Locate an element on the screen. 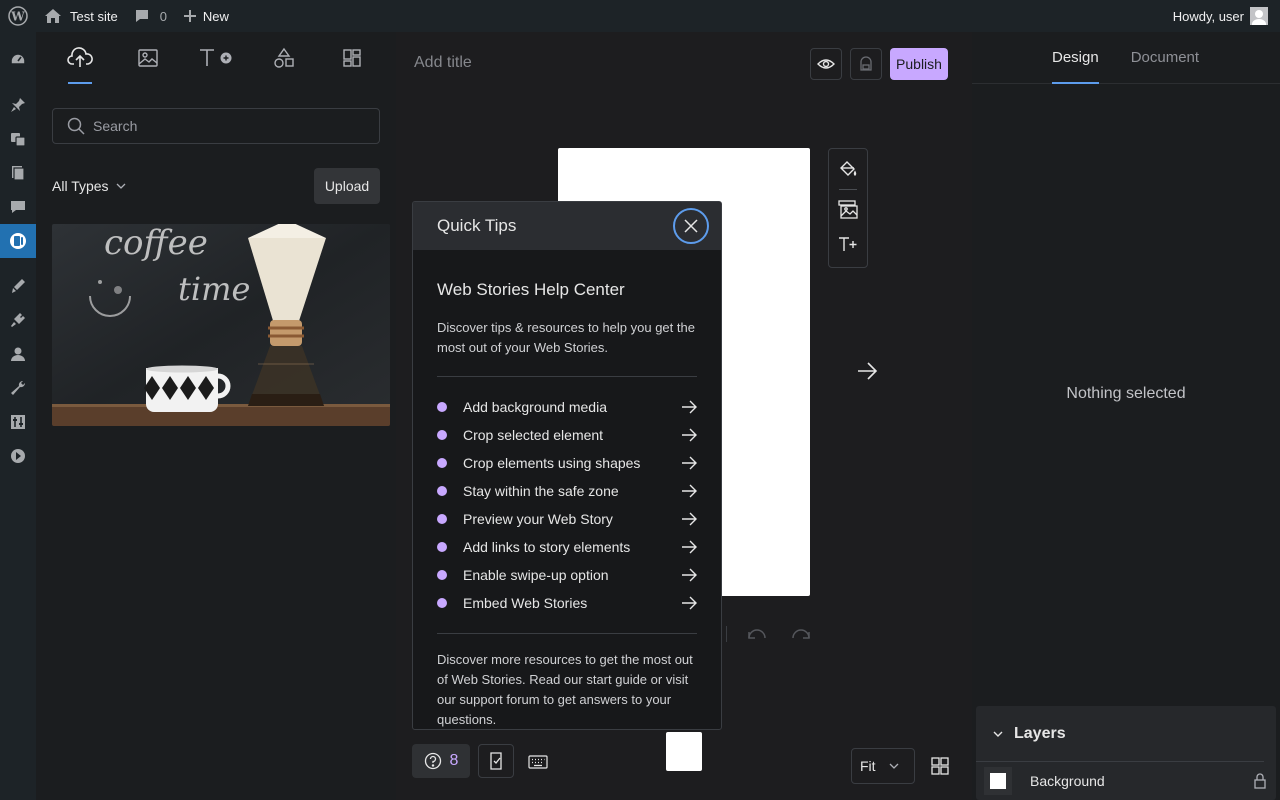 This screenshot has width=1280, height=800. search-input is located at coordinates (223, 126).